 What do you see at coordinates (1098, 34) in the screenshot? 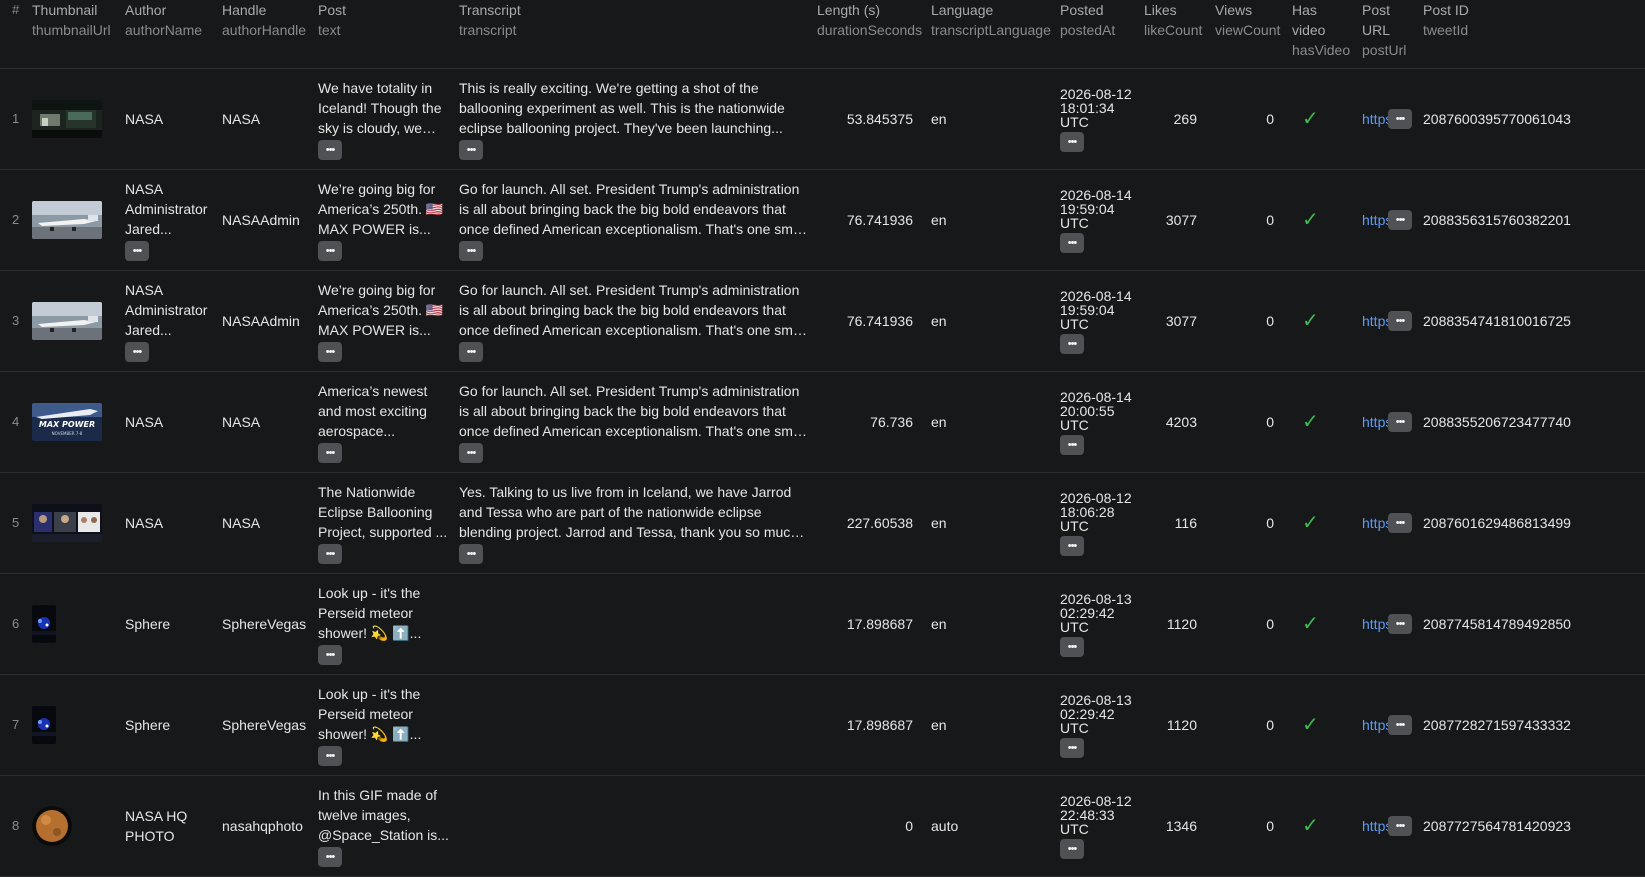
I see `column-header-postedAt: Posted postedAt` at bounding box center [1098, 34].